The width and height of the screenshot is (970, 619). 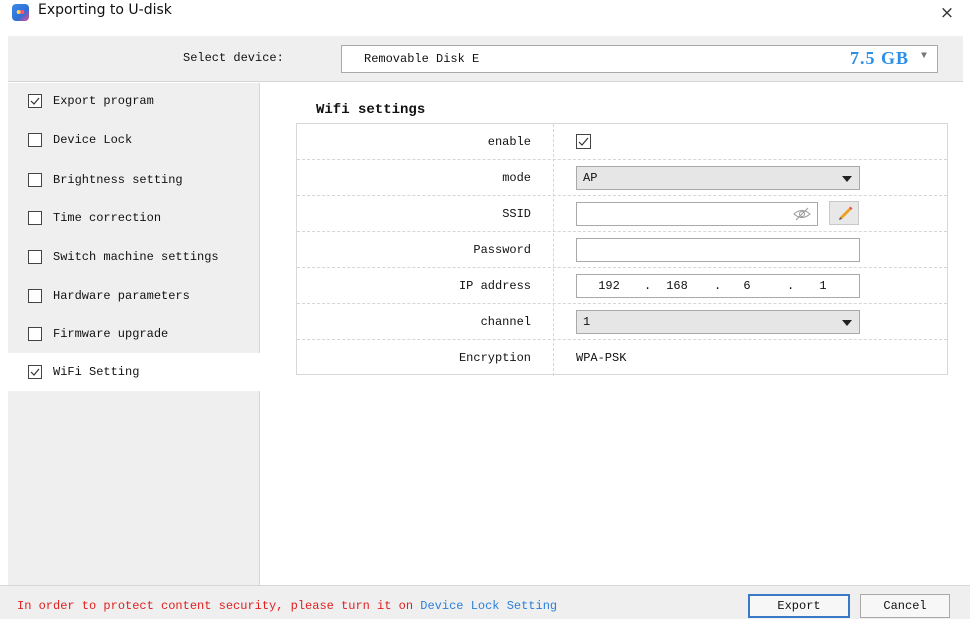 I want to click on sidebar-item-label: WiFi Setting, so click(x=96, y=372).